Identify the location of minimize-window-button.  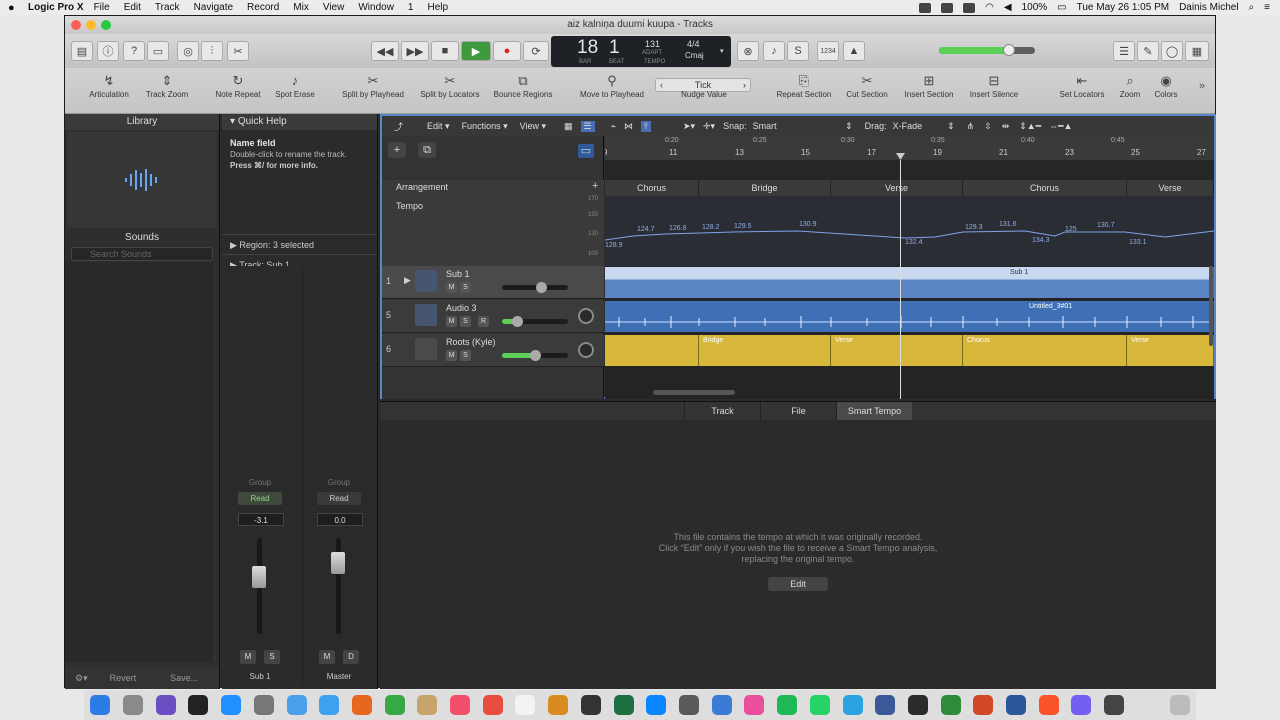
(91, 25).